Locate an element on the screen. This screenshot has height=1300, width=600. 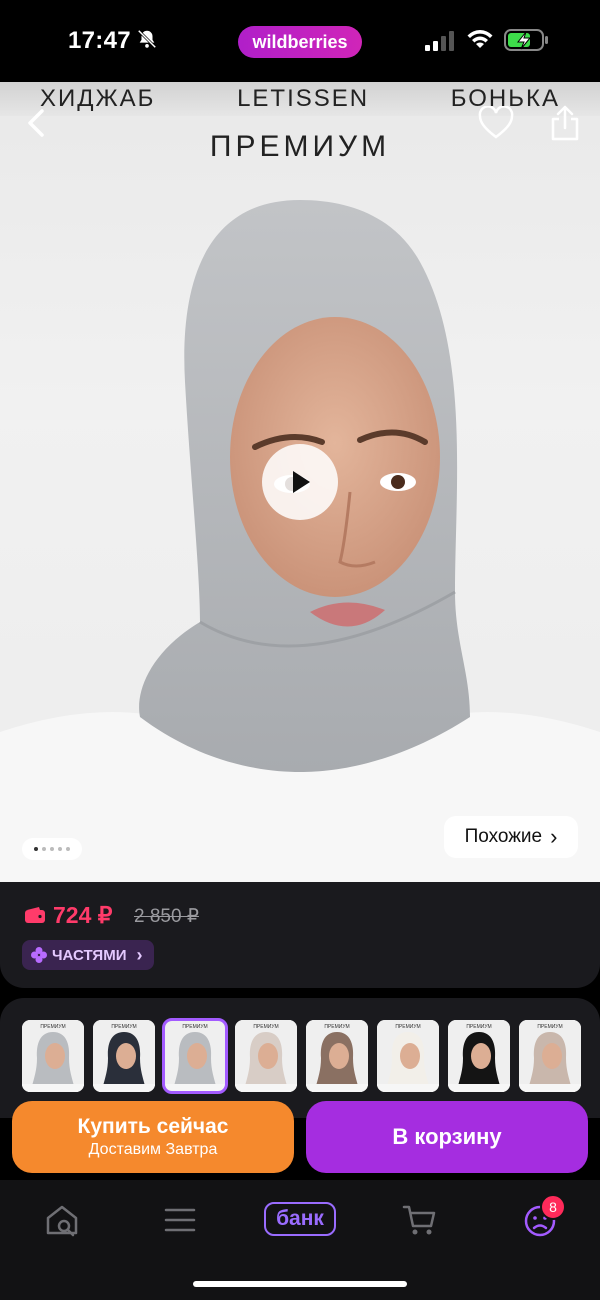
wifi-icon is located at coordinates (480, 39).